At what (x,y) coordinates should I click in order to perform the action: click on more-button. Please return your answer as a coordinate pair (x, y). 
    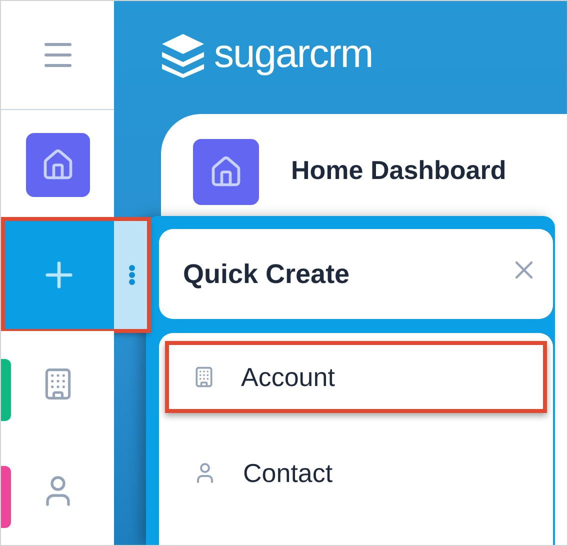
    Looking at the image, I should click on (131, 275).